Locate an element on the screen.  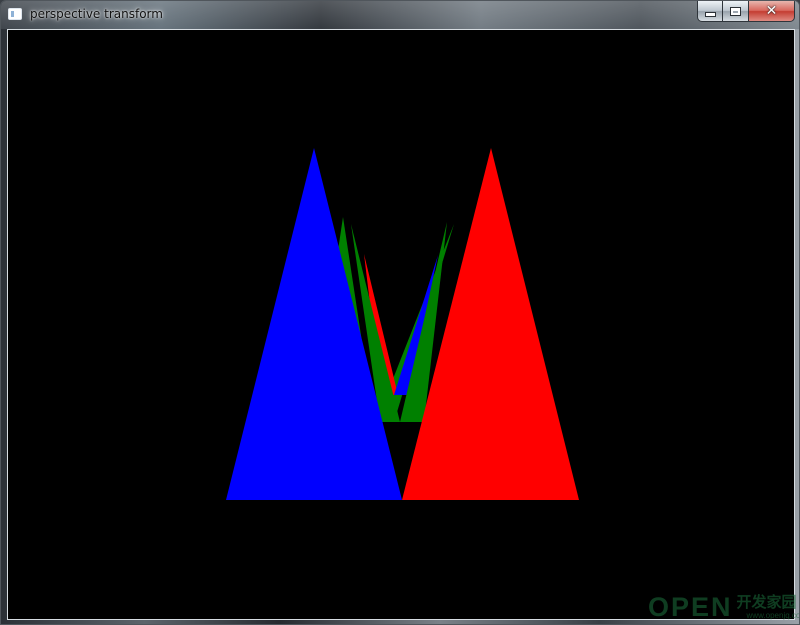
watermark-chinese-text: 开发家园 is located at coordinates (766, 602).